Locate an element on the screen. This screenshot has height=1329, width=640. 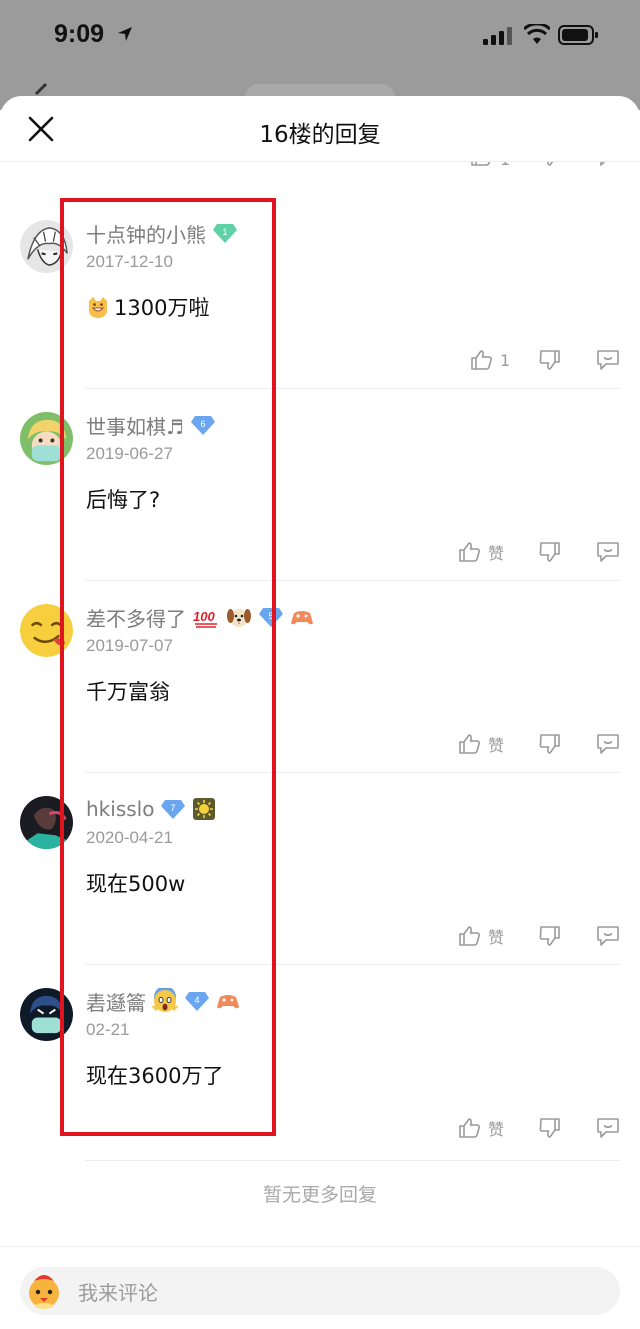
level-number: 1 is located at coordinates (224, 232).